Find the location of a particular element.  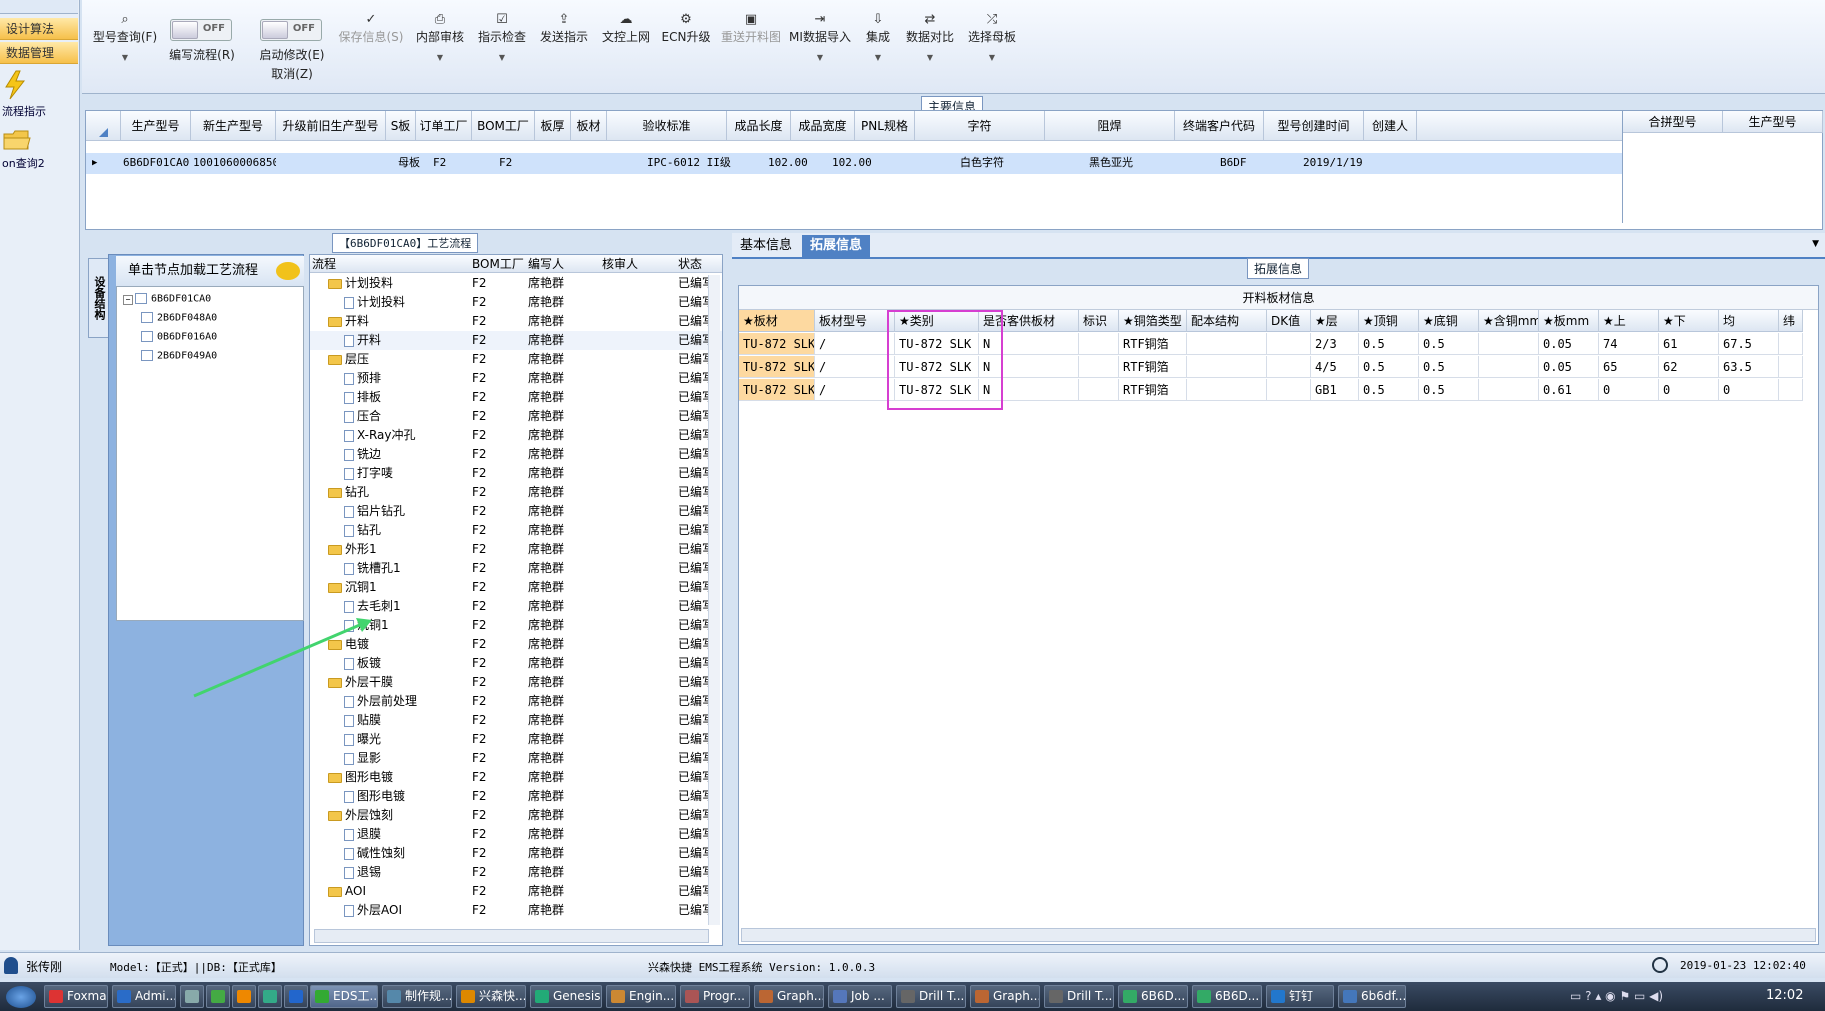

ext-cell: 74 is located at coordinates (1629, 344).